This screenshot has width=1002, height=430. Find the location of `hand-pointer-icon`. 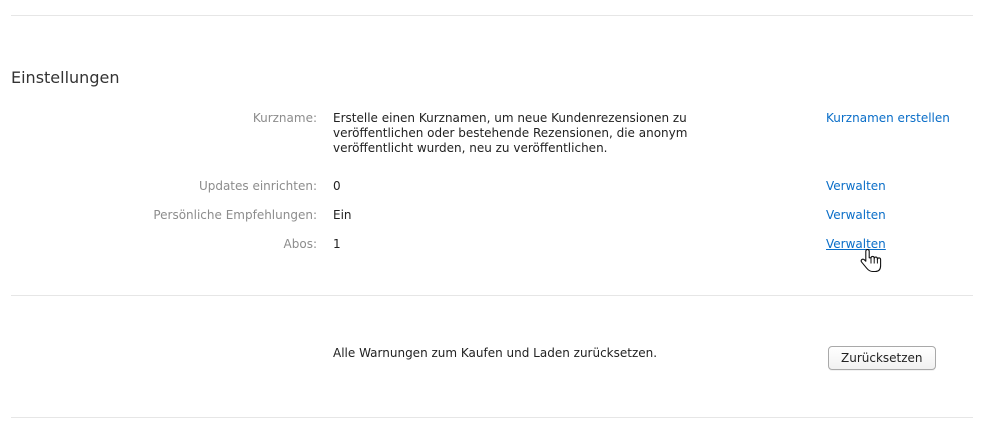

hand-pointer-icon is located at coordinates (871, 260).